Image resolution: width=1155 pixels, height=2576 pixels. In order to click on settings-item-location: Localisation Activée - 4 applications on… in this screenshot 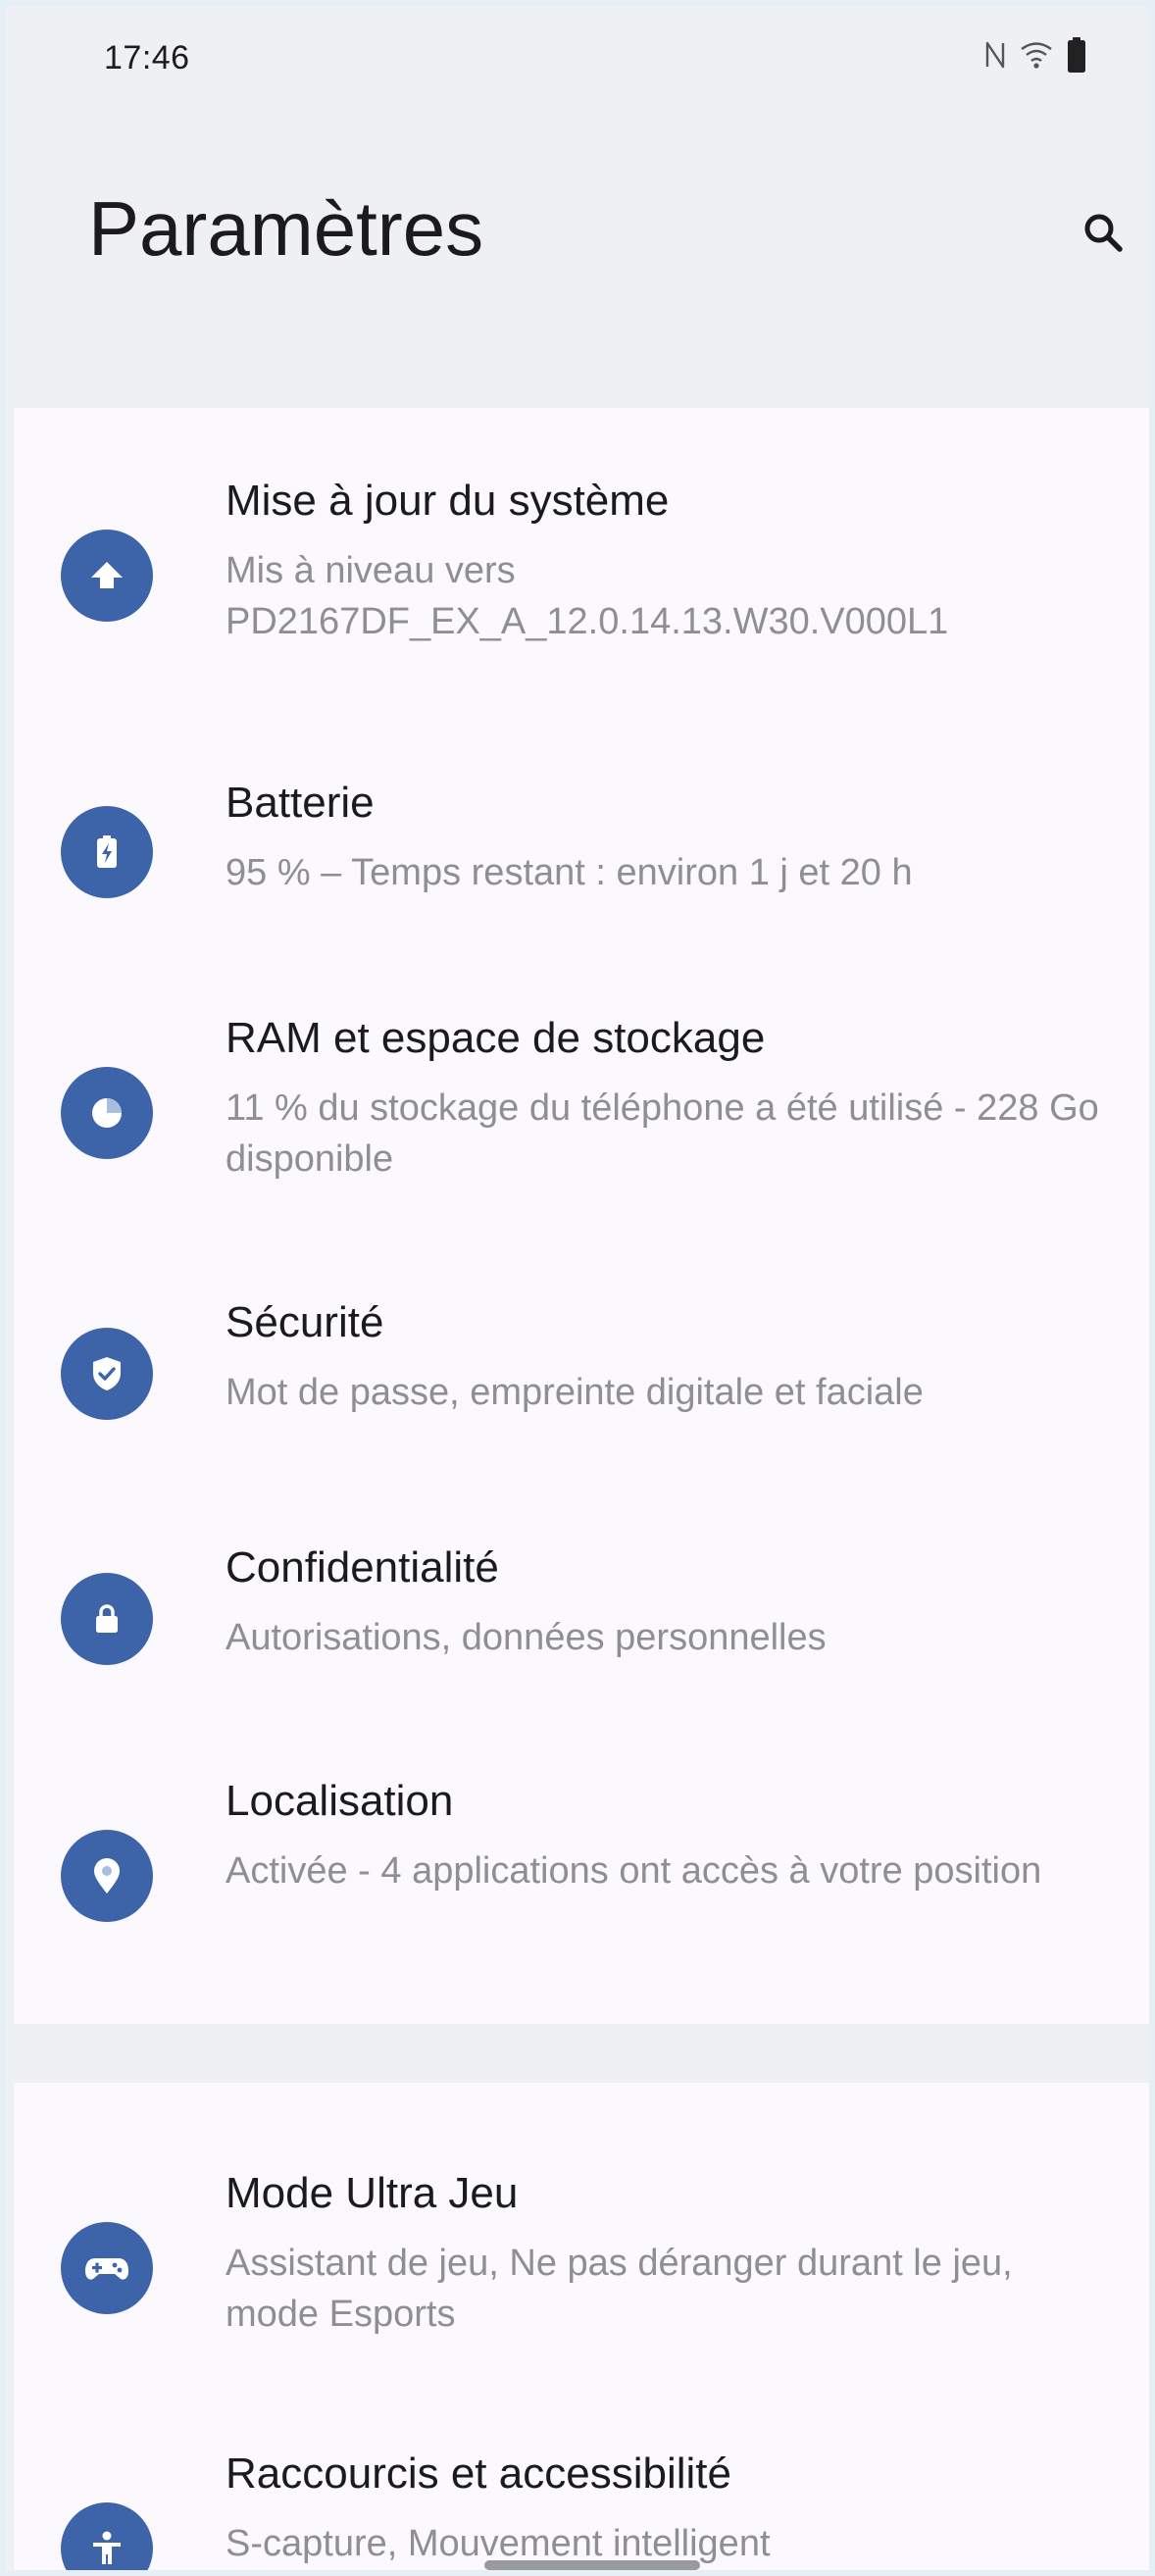, I will do `click(584, 1880)`.